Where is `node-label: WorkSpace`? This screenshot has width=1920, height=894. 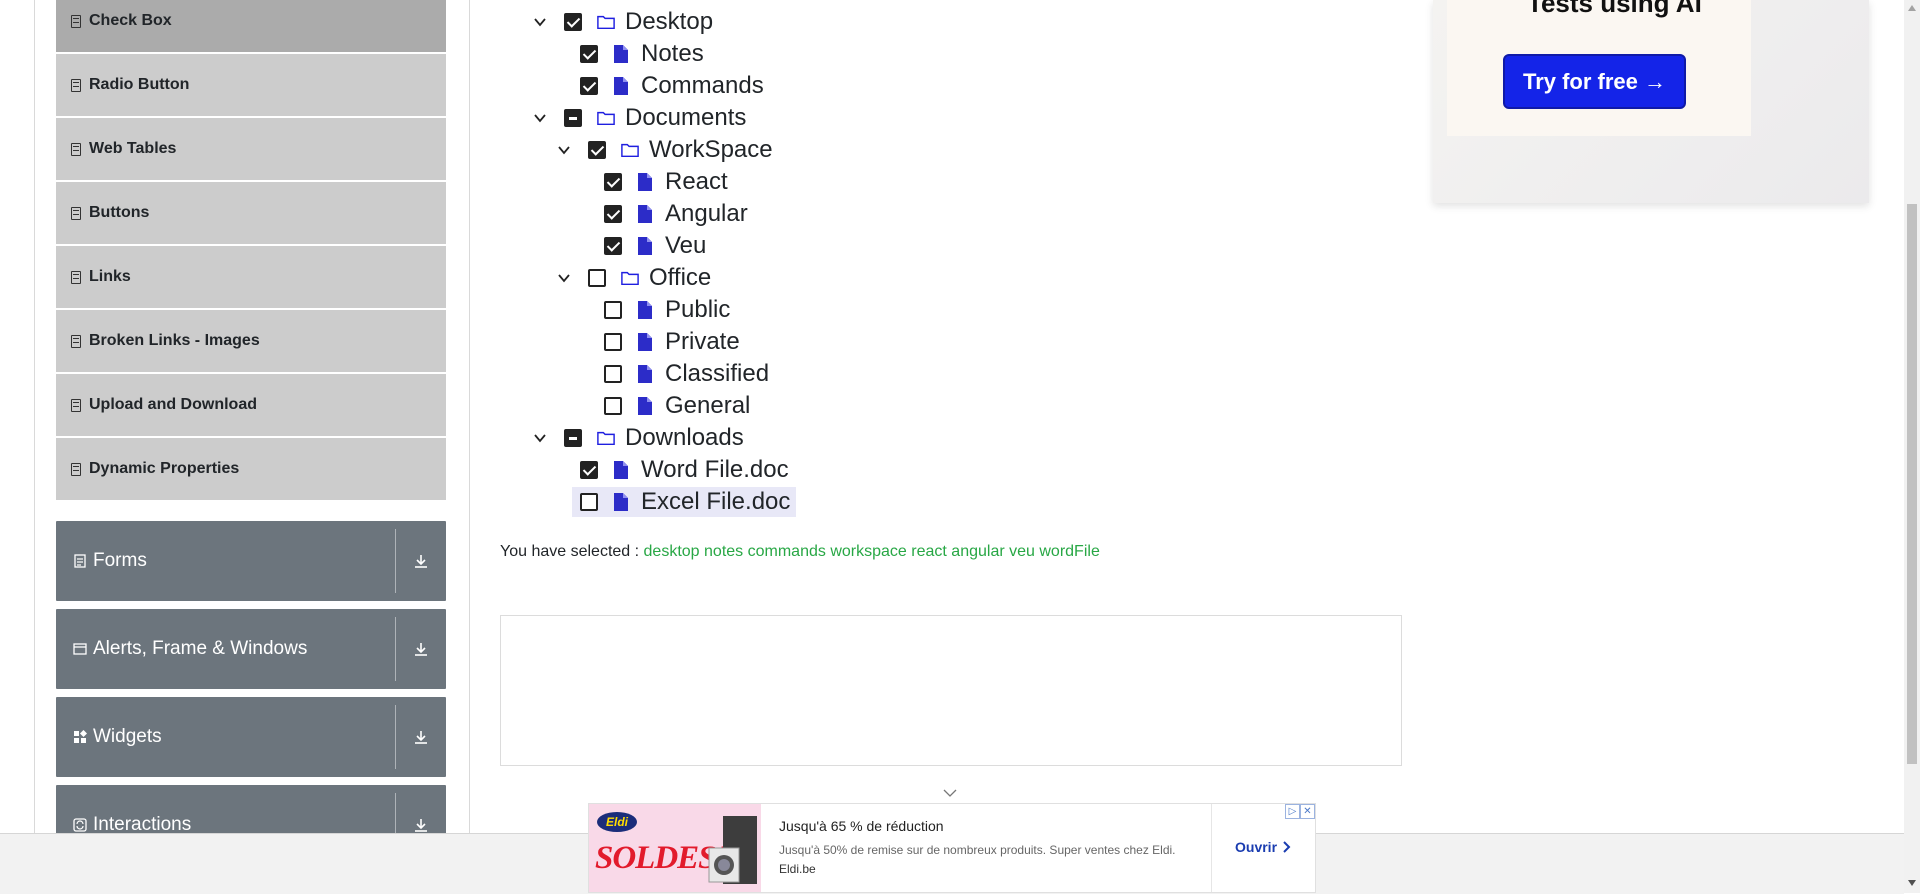 node-label: WorkSpace is located at coordinates (711, 150).